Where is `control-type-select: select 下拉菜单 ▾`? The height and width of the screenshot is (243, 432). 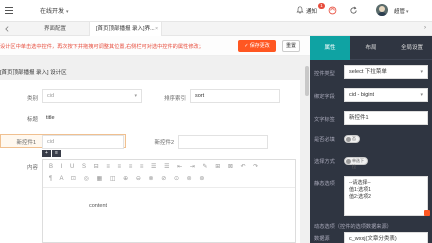 control-type-select: select 下拉菜单 ▾ is located at coordinates (386, 72).